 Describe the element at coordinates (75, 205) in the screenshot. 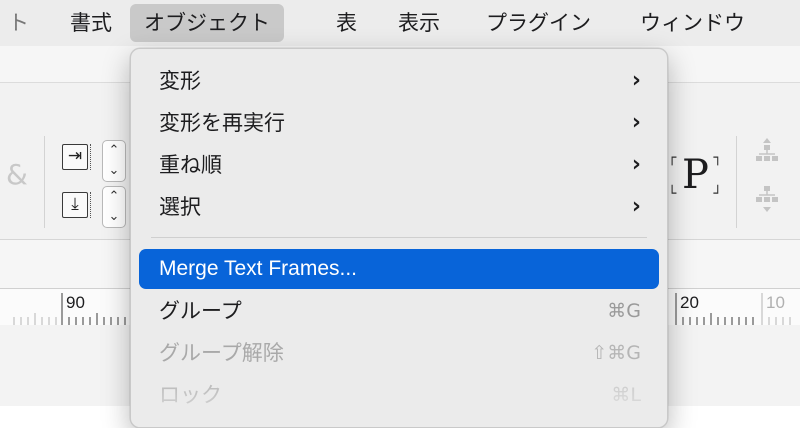

I see `indent-down-icon: ⤓` at that location.